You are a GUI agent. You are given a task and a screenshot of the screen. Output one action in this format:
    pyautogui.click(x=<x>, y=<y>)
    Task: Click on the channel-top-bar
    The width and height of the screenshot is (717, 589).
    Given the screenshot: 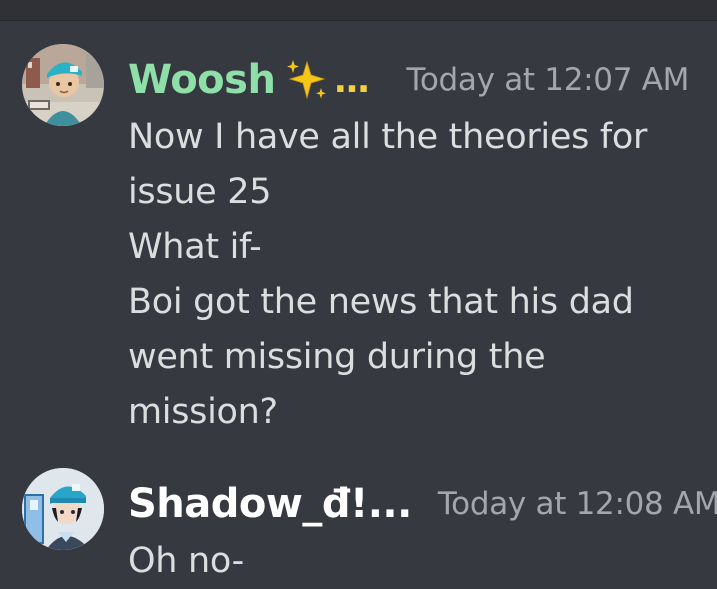 What is the action you would take?
    pyautogui.click(x=358, y=10)
    